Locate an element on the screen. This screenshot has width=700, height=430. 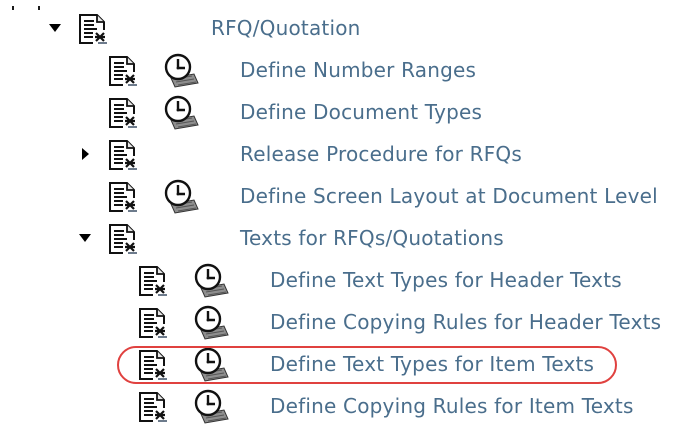
tree-node: Define Number Ranges is located at coordinates (350, 71).